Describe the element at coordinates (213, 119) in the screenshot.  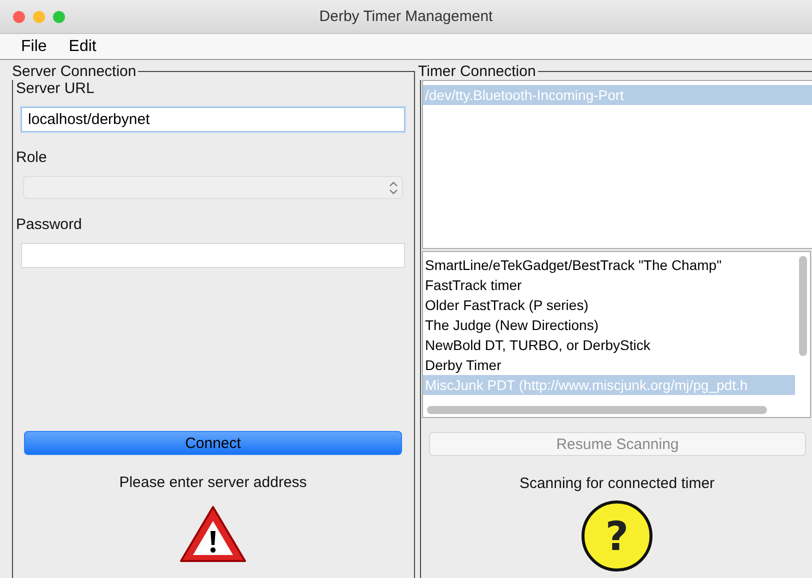
I see `input-field: localhost/derbynet` at that location.